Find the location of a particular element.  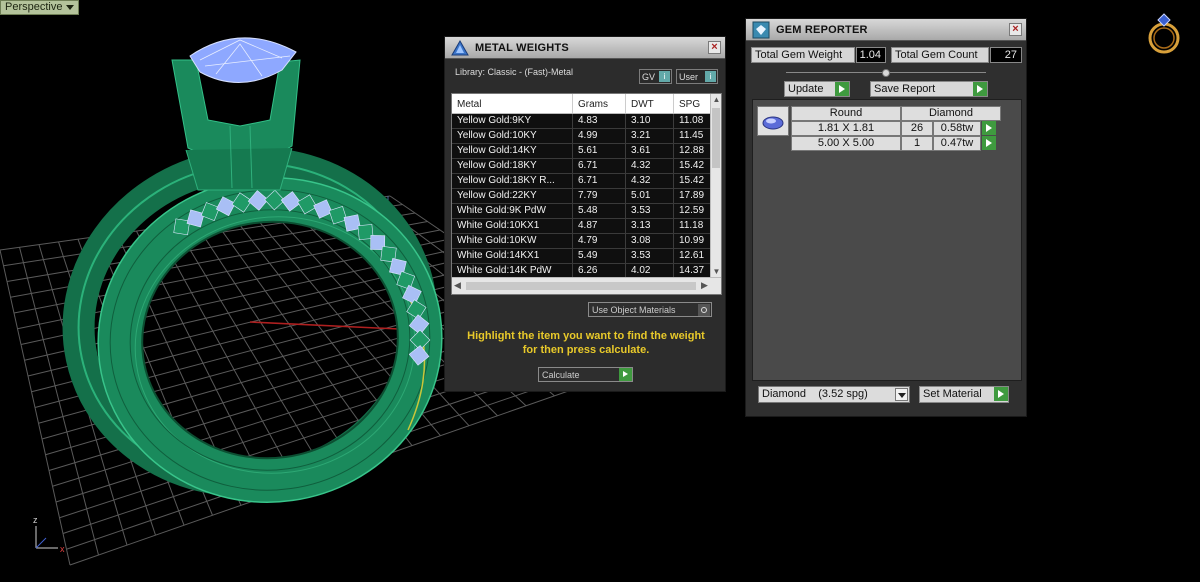

metal-metal-cell: Yellow Gold:14KY is located at coordinates (512, 151).